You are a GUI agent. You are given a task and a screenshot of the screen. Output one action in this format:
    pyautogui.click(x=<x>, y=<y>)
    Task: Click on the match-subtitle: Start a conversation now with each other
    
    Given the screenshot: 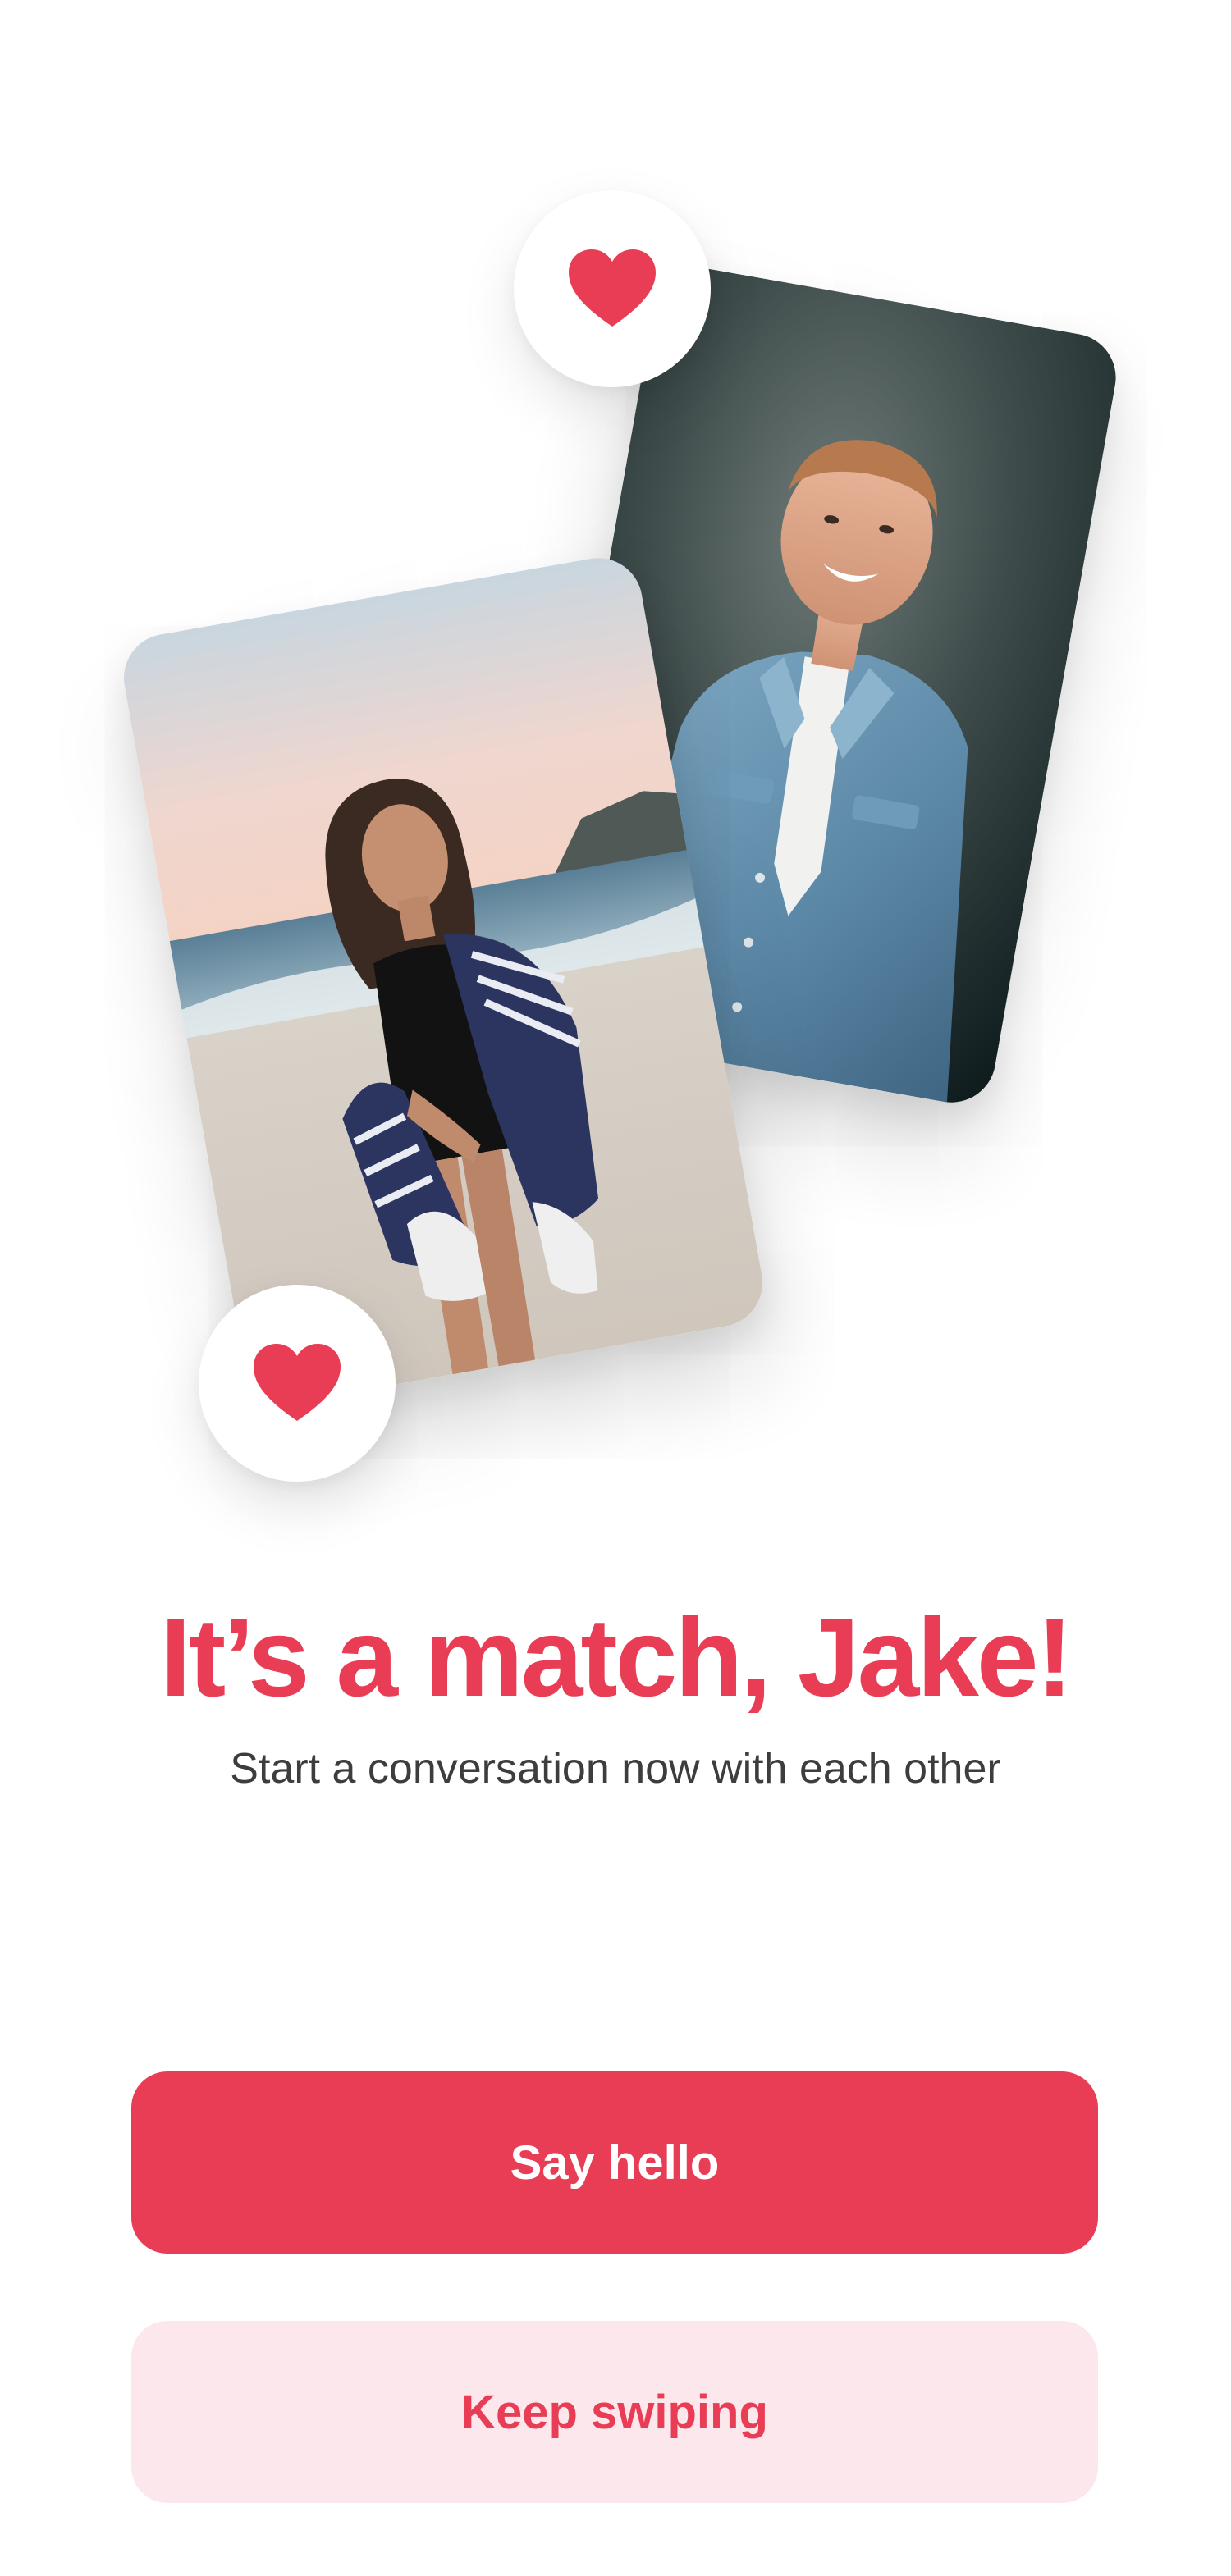 What is the action you would take?
    pyautogui.click(x=615, y=1769)
    